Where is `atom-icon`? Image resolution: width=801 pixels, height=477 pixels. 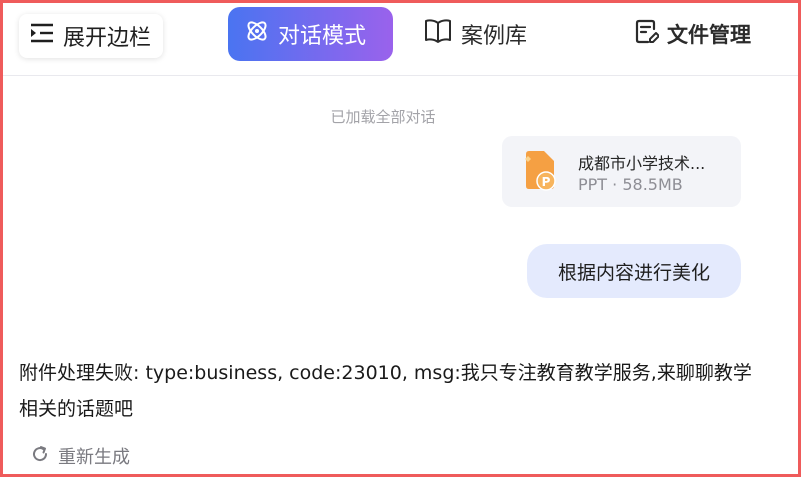
atom-icon is located at coordinates (257, 34).